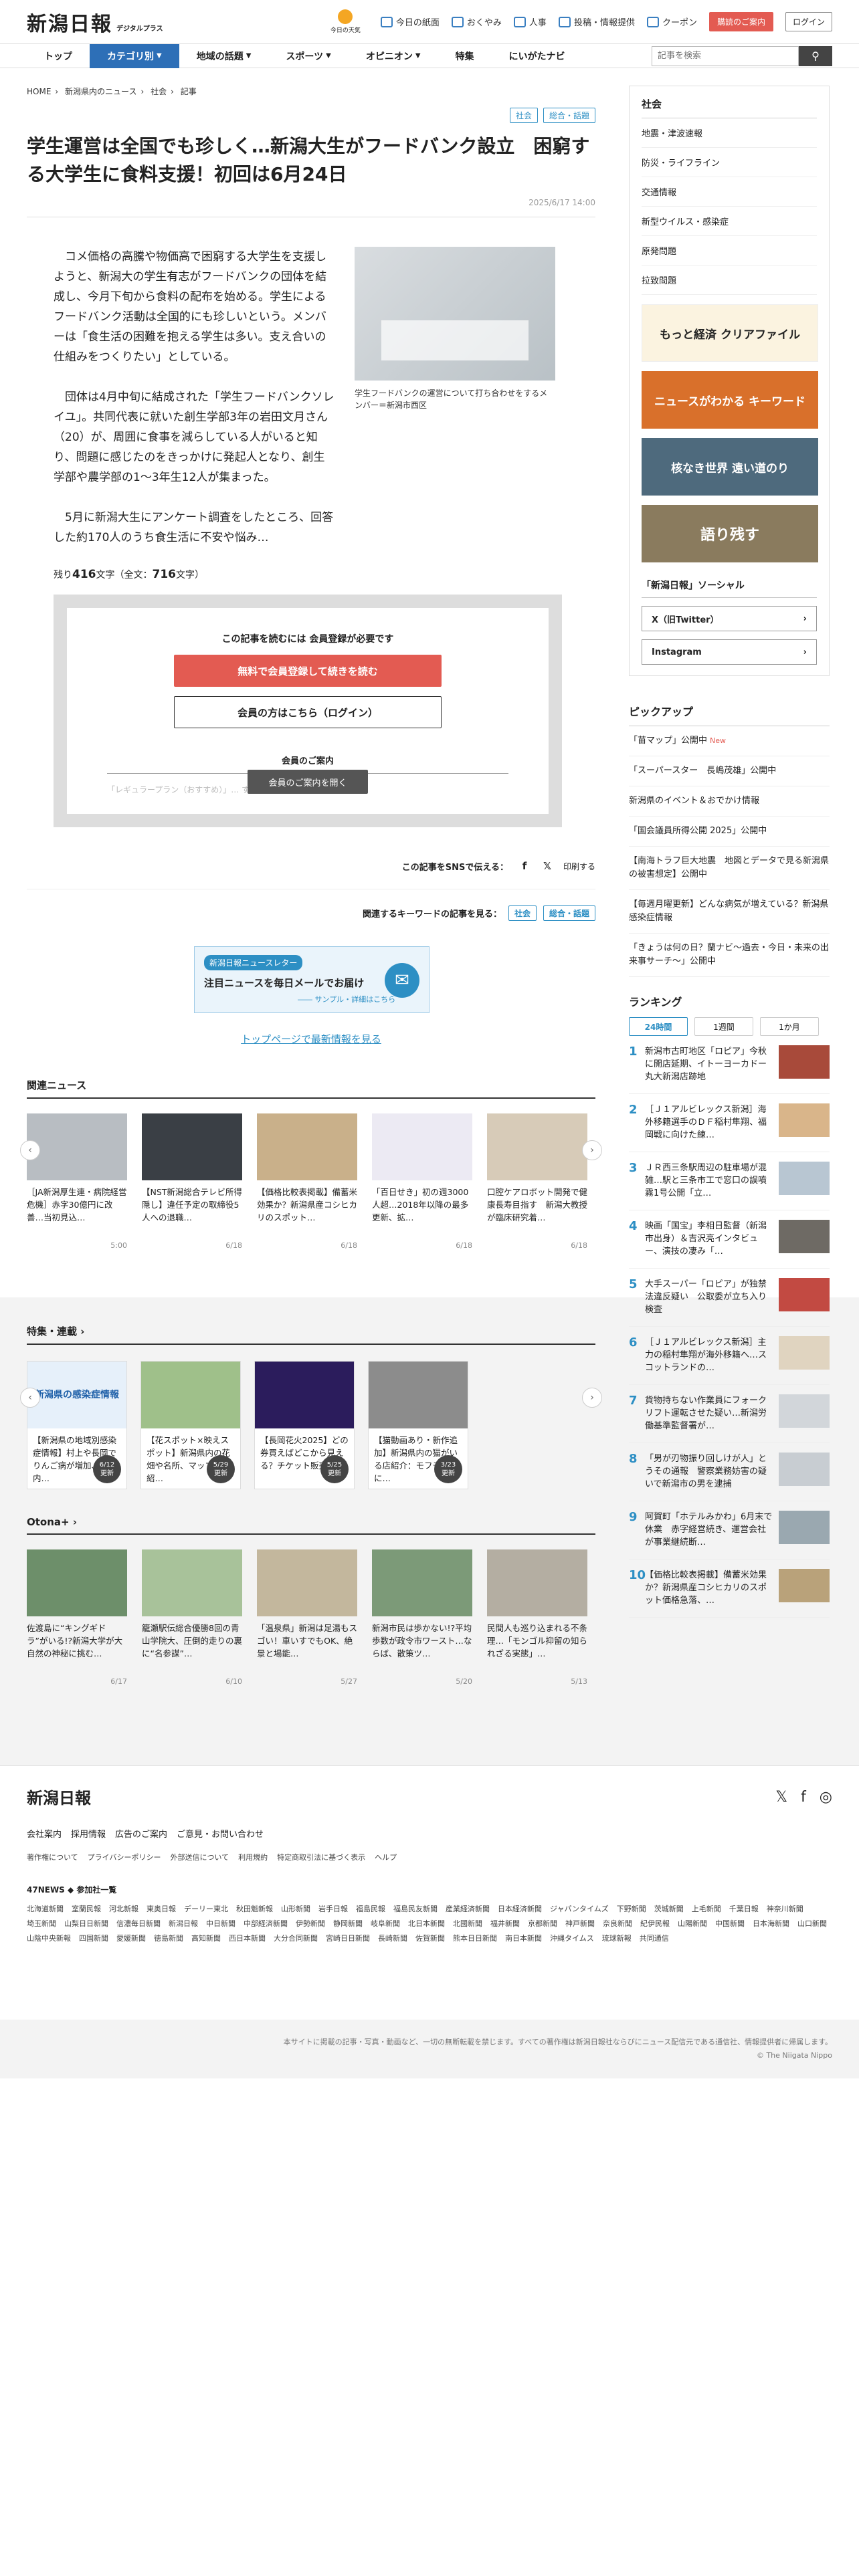  Describe the element at coordinates (94, 1938) in the screenshot. I see `partner-paper-link: 四国新聞` at that location.